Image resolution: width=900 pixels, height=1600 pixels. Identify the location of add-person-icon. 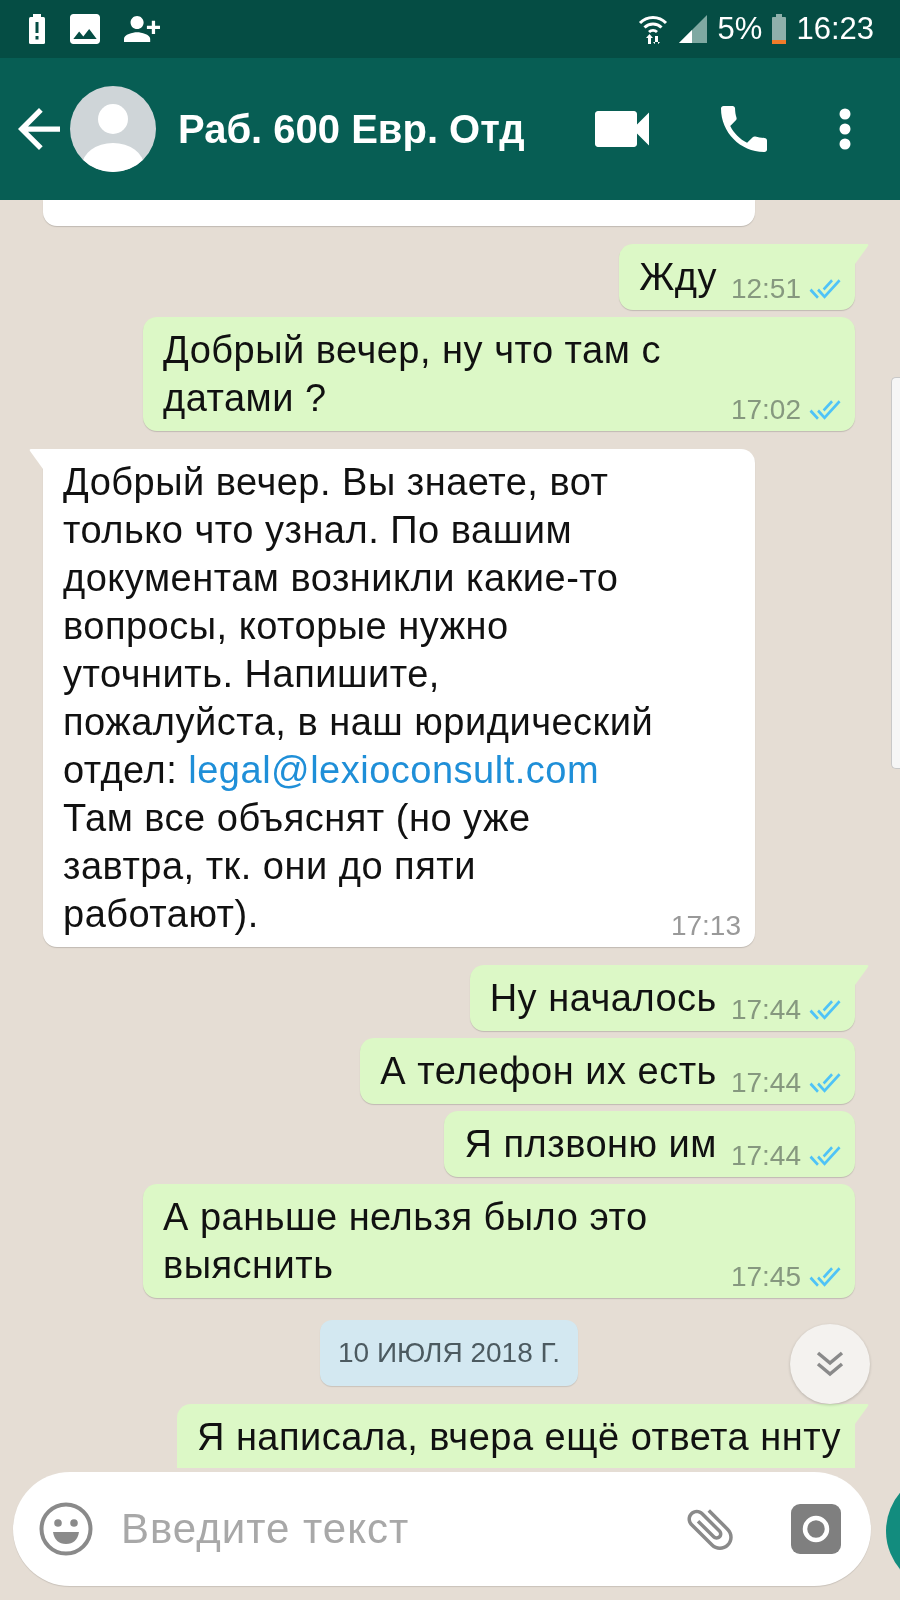
(142, 29).